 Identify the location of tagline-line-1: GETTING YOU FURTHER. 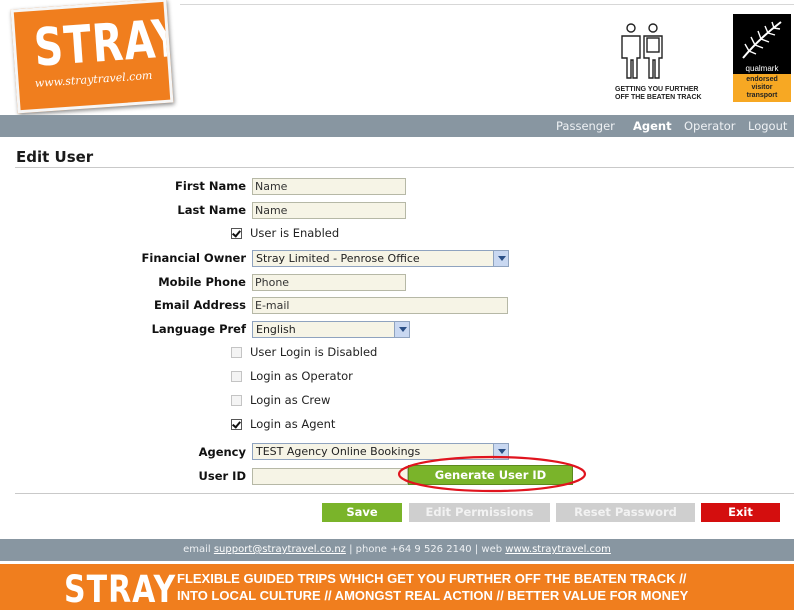
(657, 89).